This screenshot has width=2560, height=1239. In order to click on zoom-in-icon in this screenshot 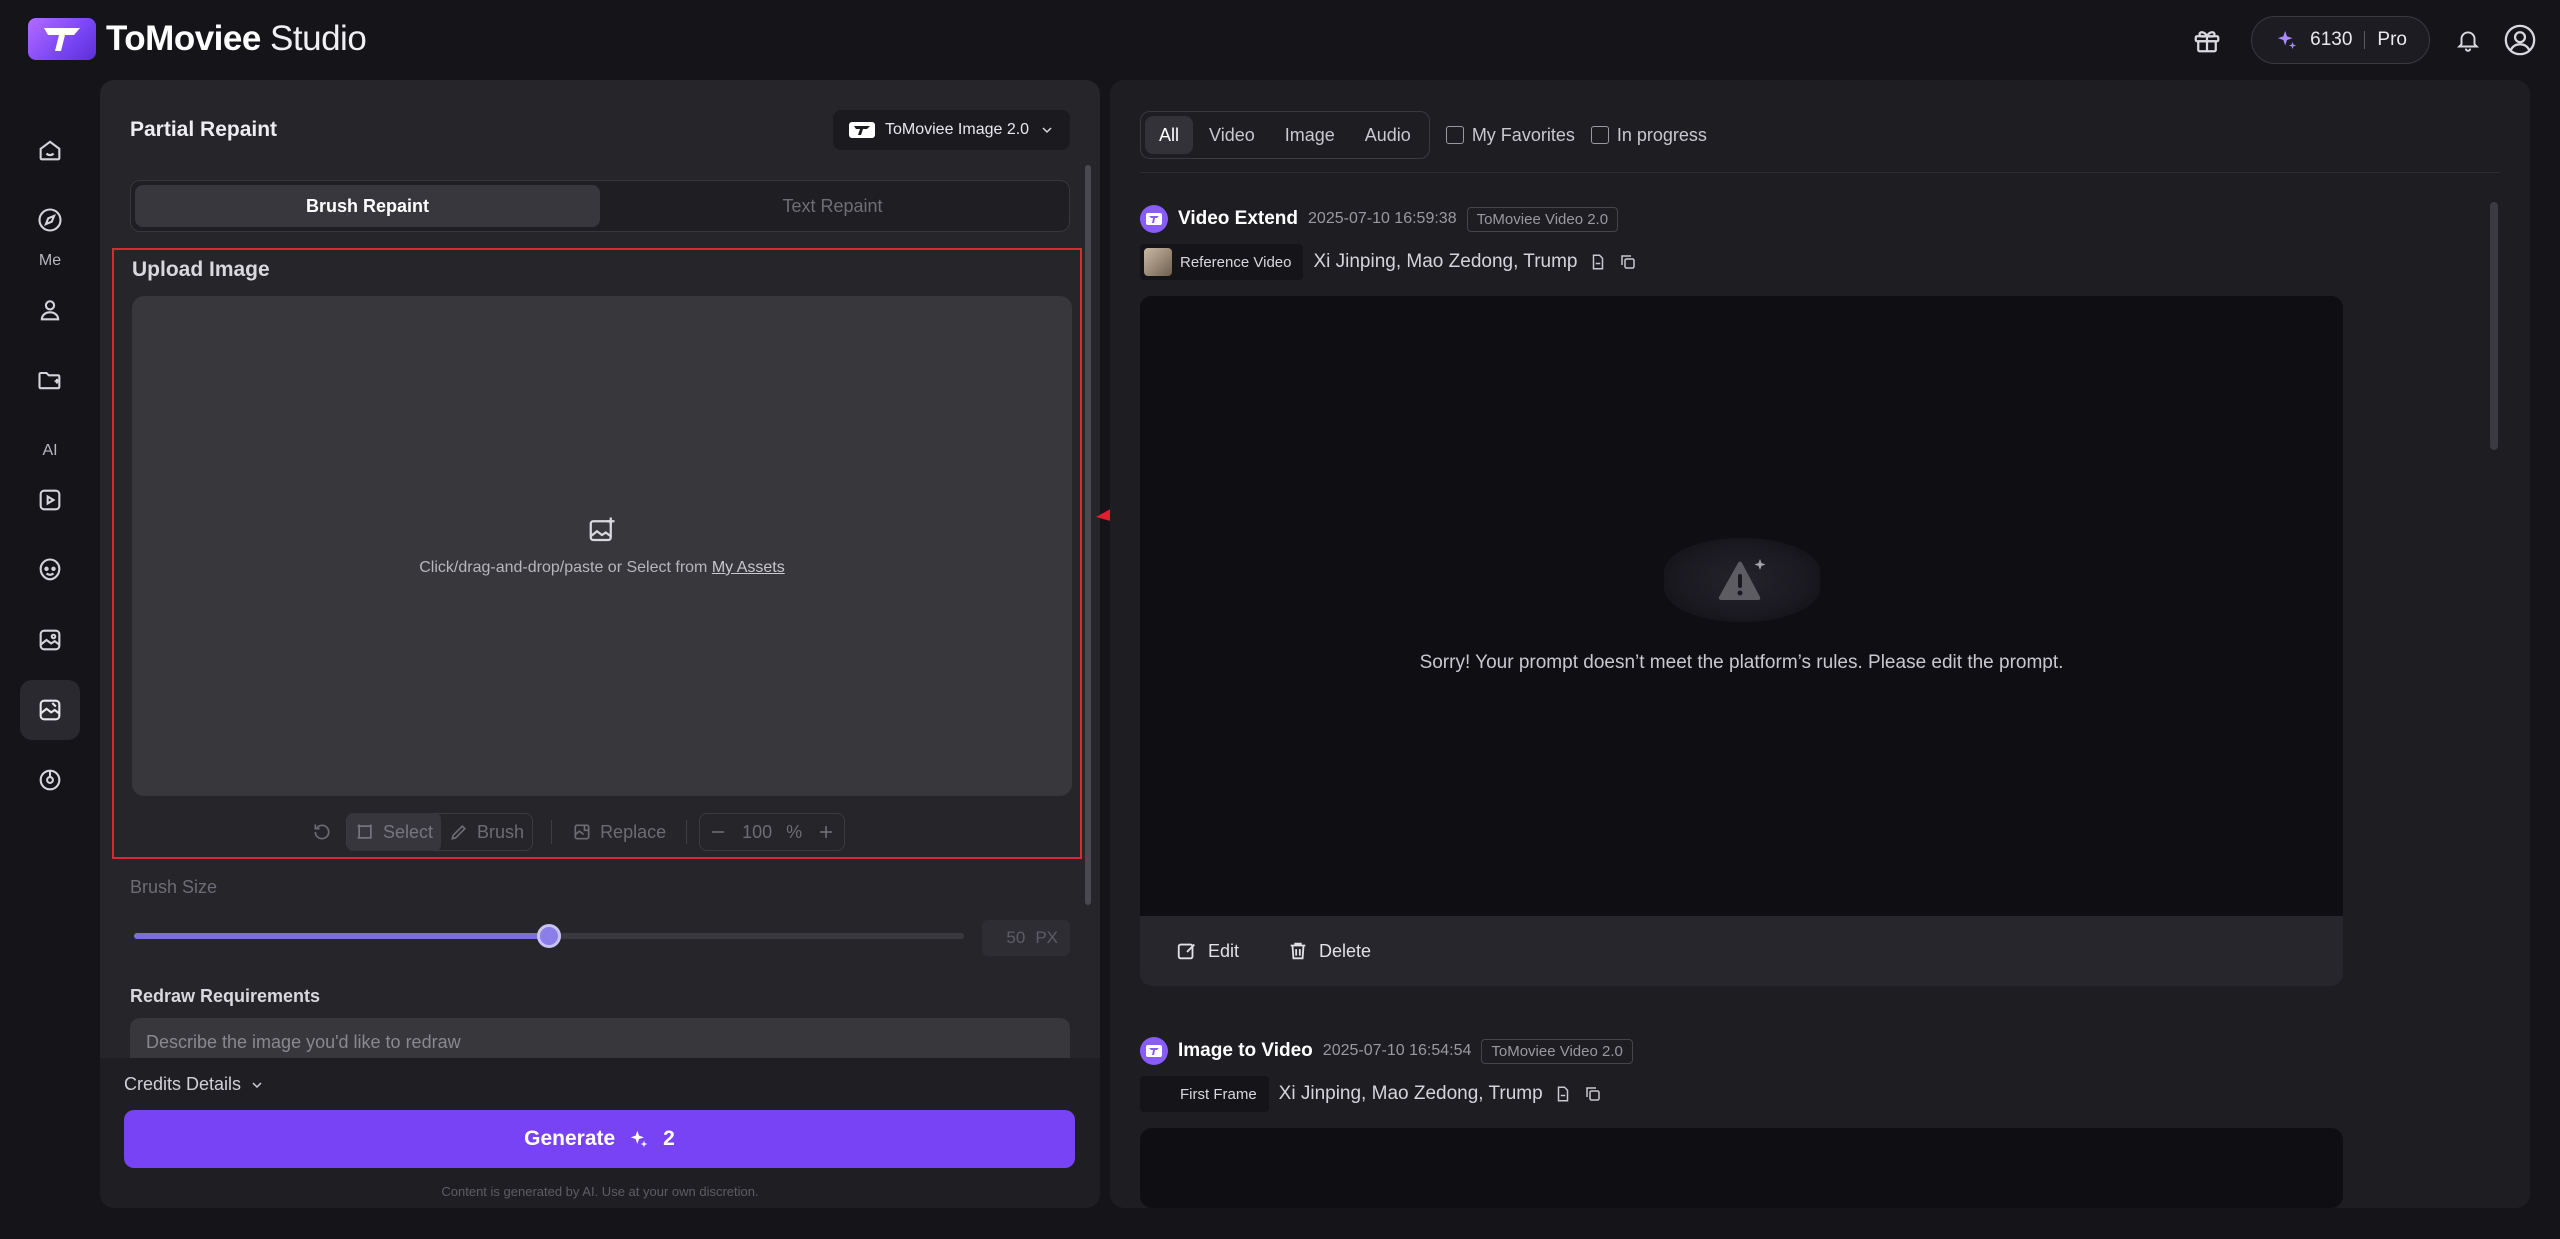, I will do `click(826, 832)`.